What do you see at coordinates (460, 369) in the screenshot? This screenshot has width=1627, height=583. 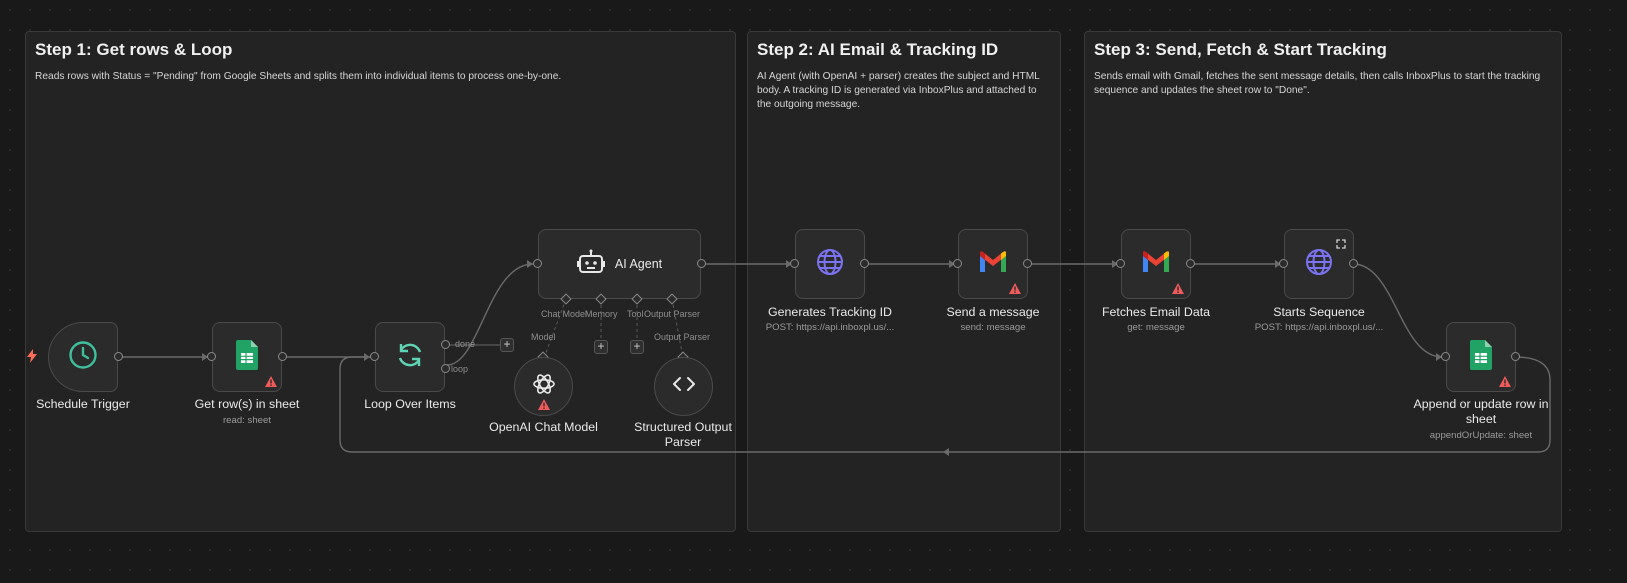 I see `output-label-loop: loop` at bounding box center [460, 369].